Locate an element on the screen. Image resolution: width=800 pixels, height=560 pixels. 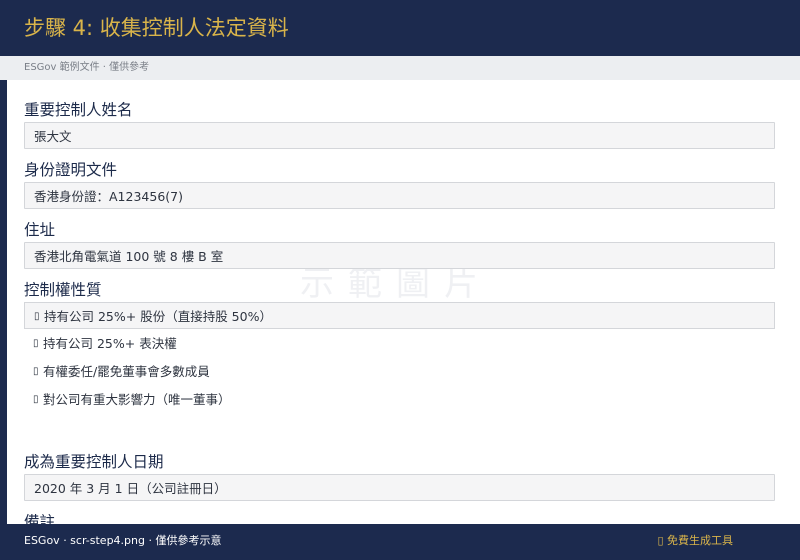
left-accent-bar is located at coordinates (3, 302).